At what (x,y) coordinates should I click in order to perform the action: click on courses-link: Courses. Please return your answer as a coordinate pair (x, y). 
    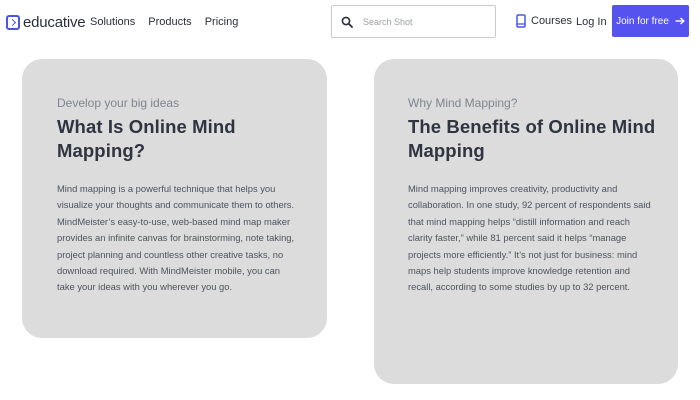
    Looking at the image, I should click on (544, 21).